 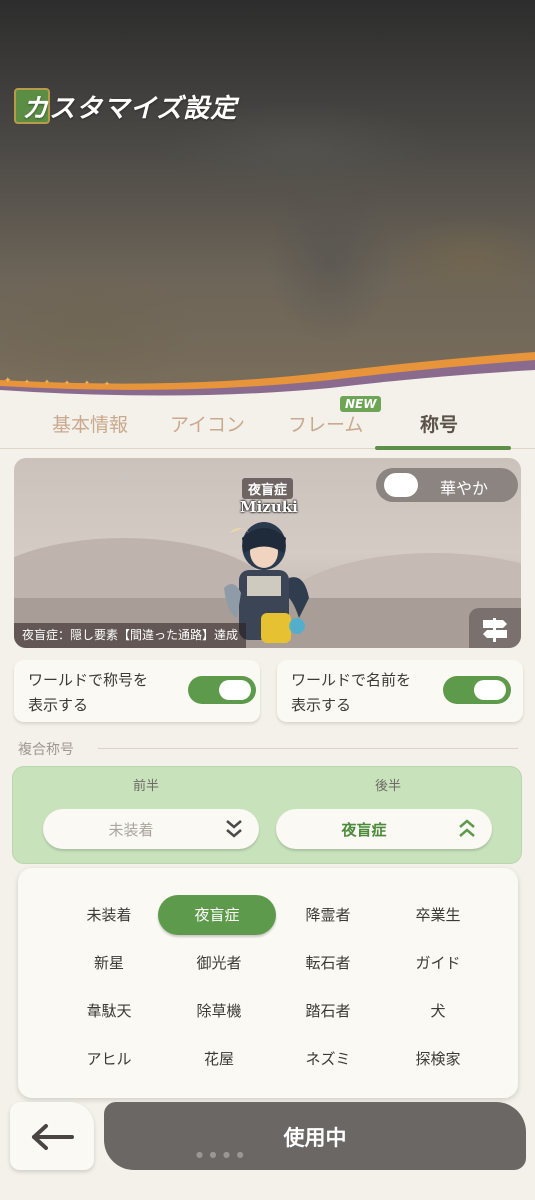 I want to click on in-use-label: 使用中, so click(x=315, y=1138).